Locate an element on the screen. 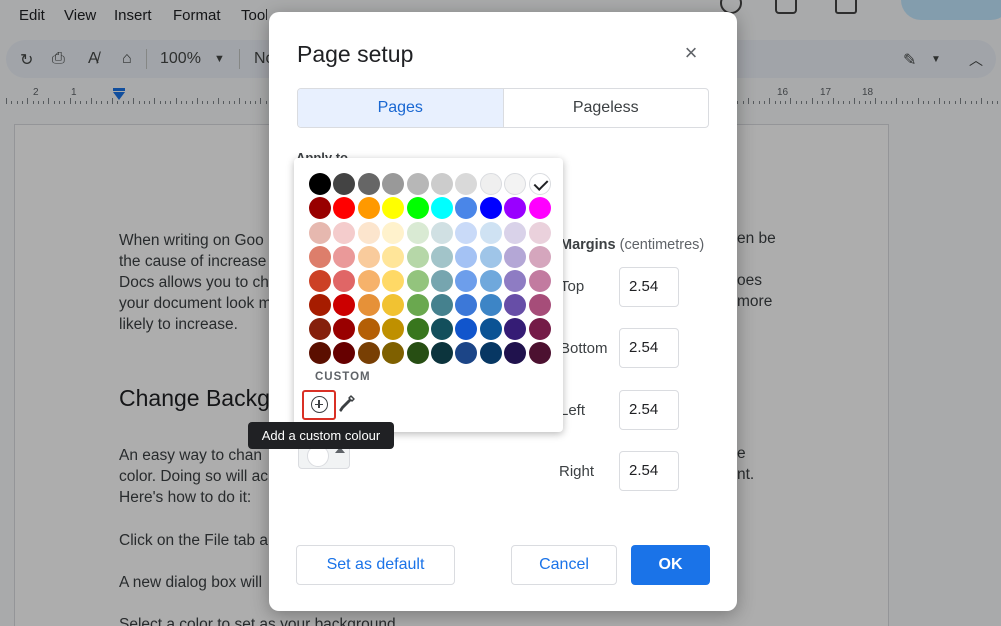 The height and width of the screenshot is (626, 1001). ok-button: OK is located at coordinates (670, 565).